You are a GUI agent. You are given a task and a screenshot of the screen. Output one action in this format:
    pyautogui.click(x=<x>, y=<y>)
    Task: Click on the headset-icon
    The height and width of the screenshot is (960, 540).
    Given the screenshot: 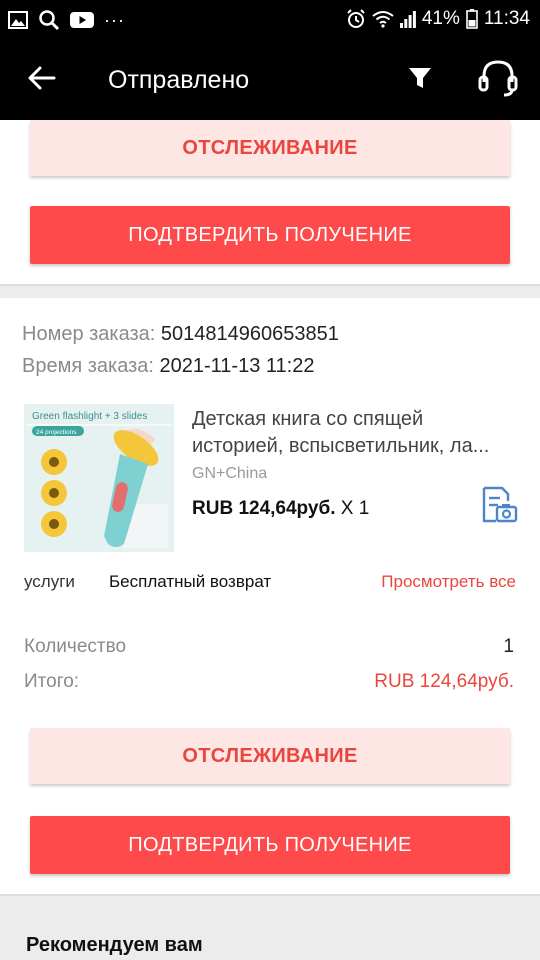 What is the action you would take?
    pyautogui.click(x=498, y=78)
    